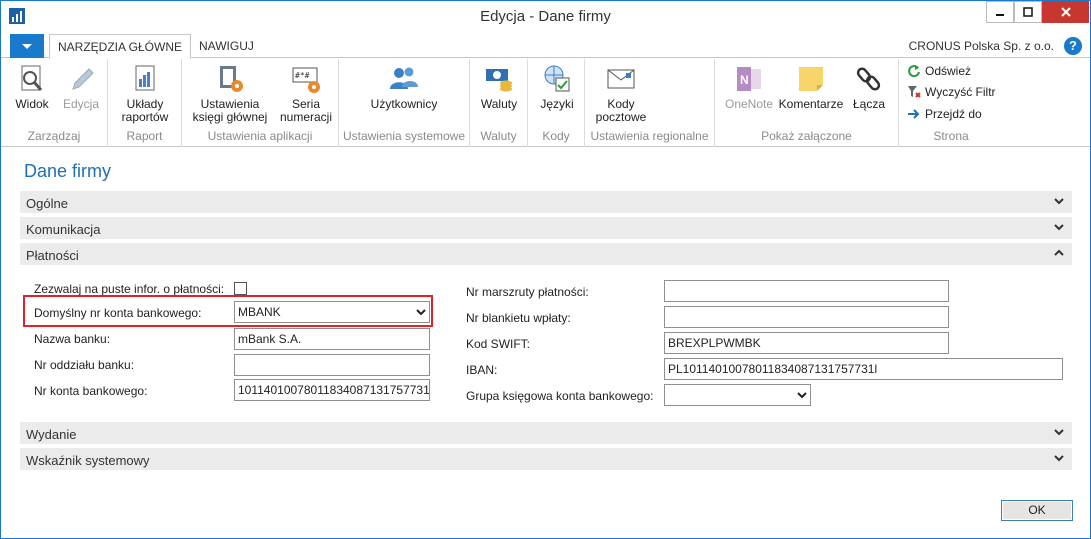  Describe the element at coordinates (806, 291) in the screenshot. I see `payment-routing-field` at that location.